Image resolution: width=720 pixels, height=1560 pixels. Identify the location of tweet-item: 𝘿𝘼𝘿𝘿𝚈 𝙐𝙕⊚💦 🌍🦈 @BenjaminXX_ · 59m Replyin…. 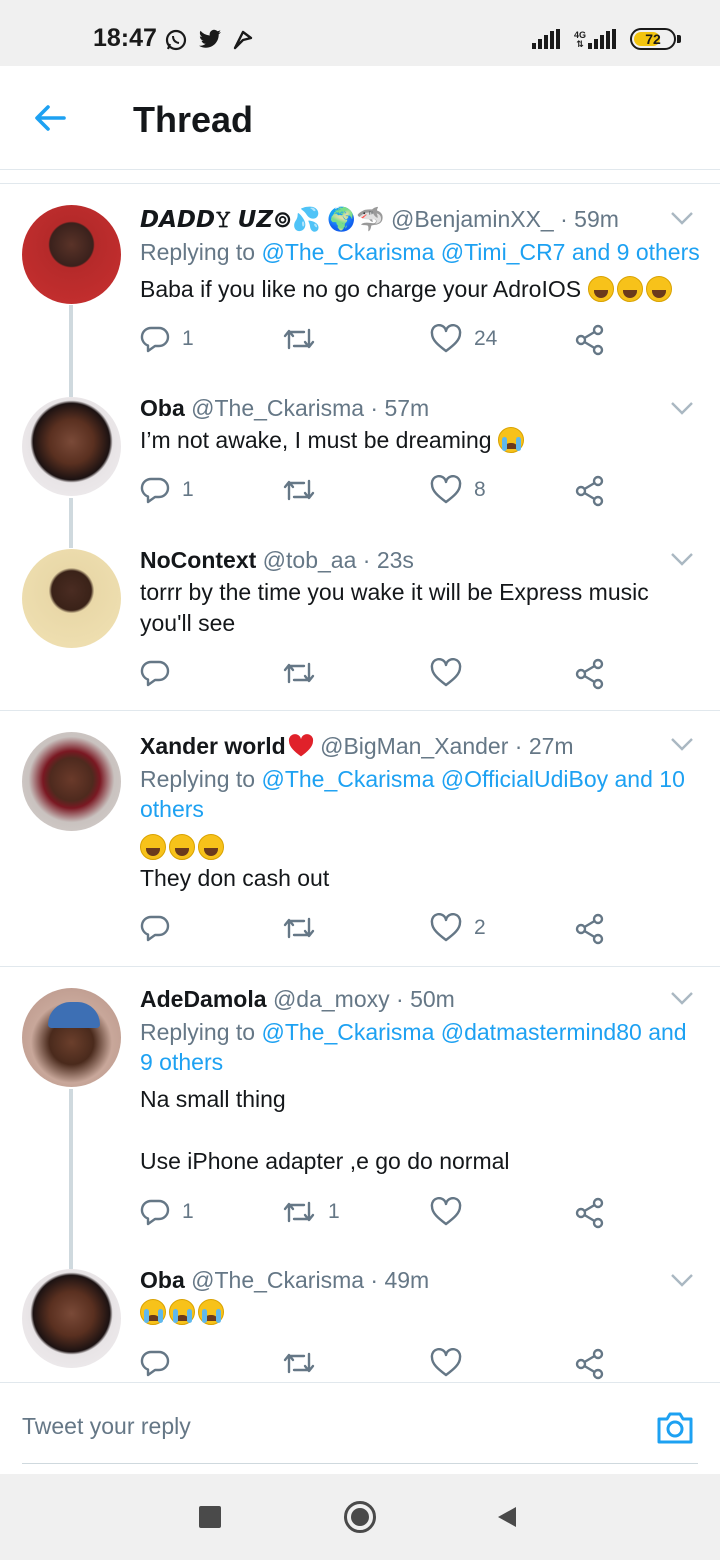
(360, 285).